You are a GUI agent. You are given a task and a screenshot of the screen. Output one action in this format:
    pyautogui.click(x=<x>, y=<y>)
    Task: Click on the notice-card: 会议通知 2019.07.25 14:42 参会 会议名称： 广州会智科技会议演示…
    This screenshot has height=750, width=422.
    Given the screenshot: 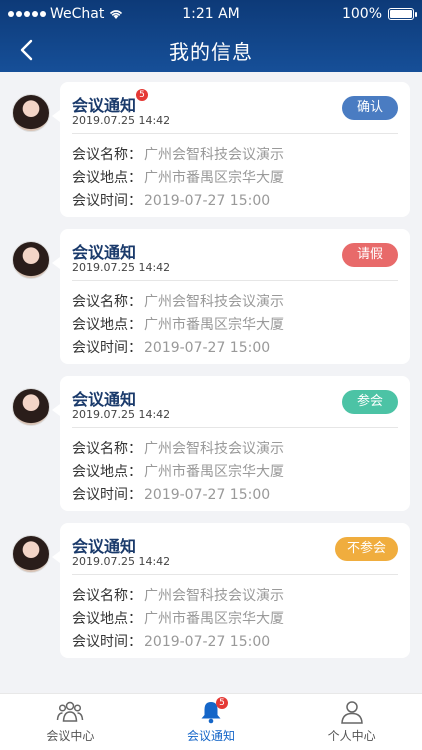 What is the action you would take?
    pyautogui.click(x=235, y=443)
    